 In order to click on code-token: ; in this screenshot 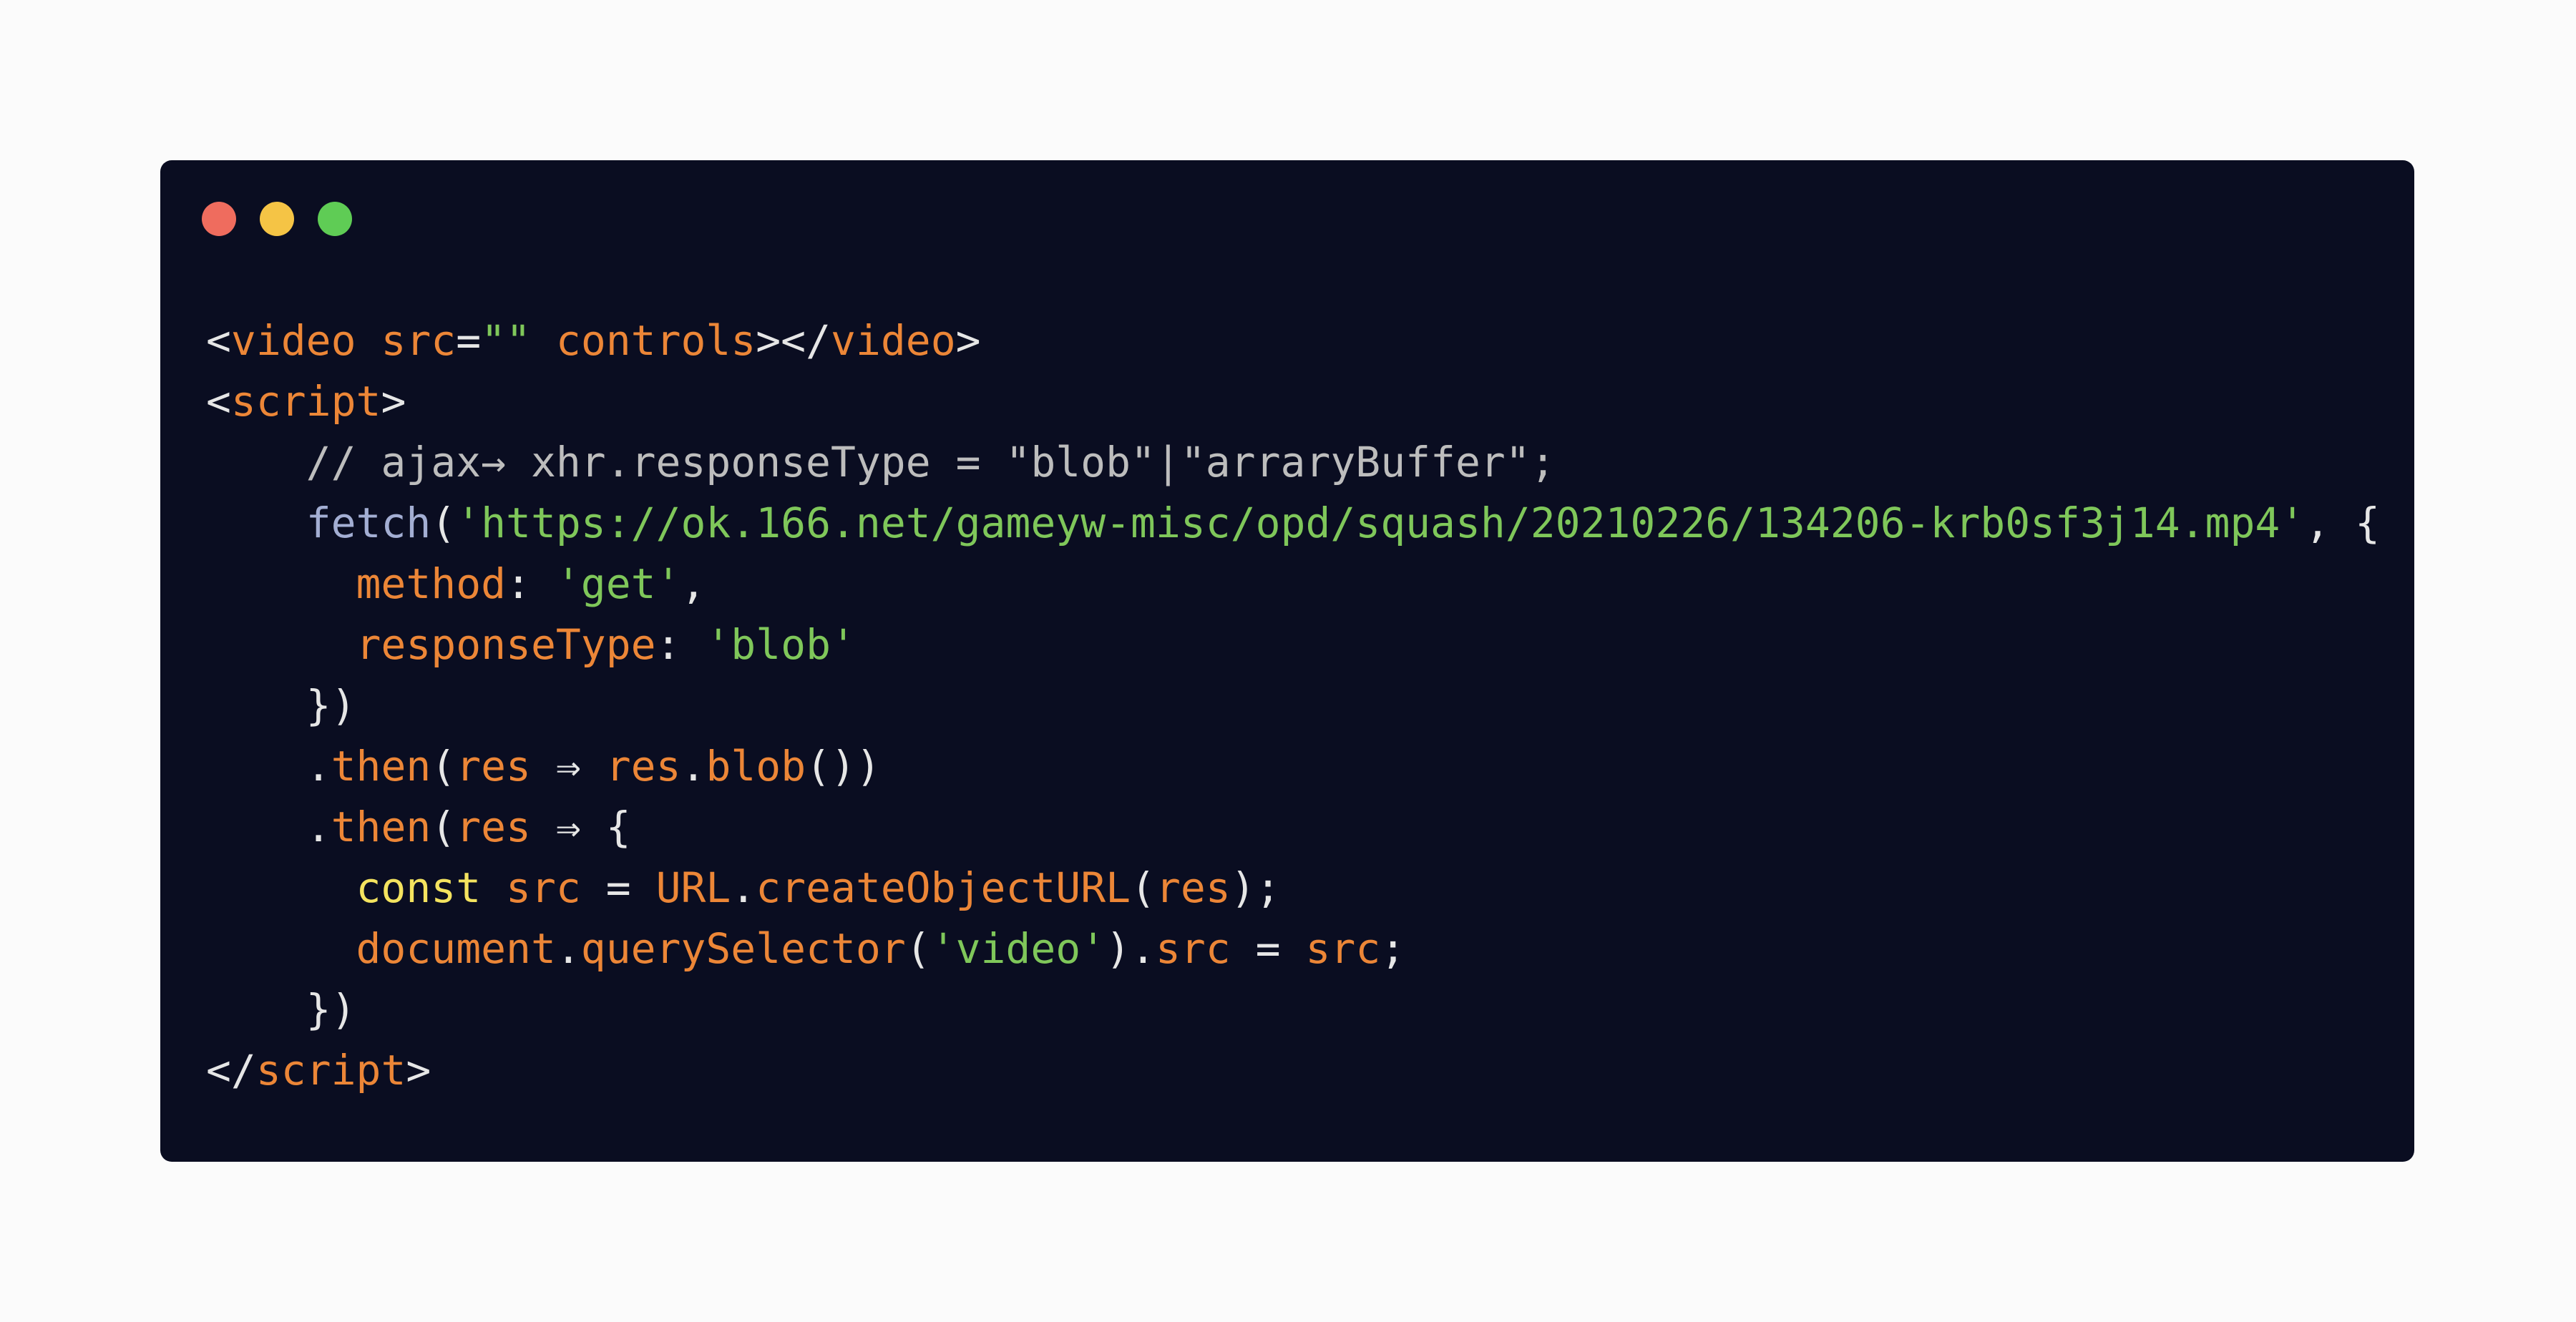, I will do `click(1393, 948)`.